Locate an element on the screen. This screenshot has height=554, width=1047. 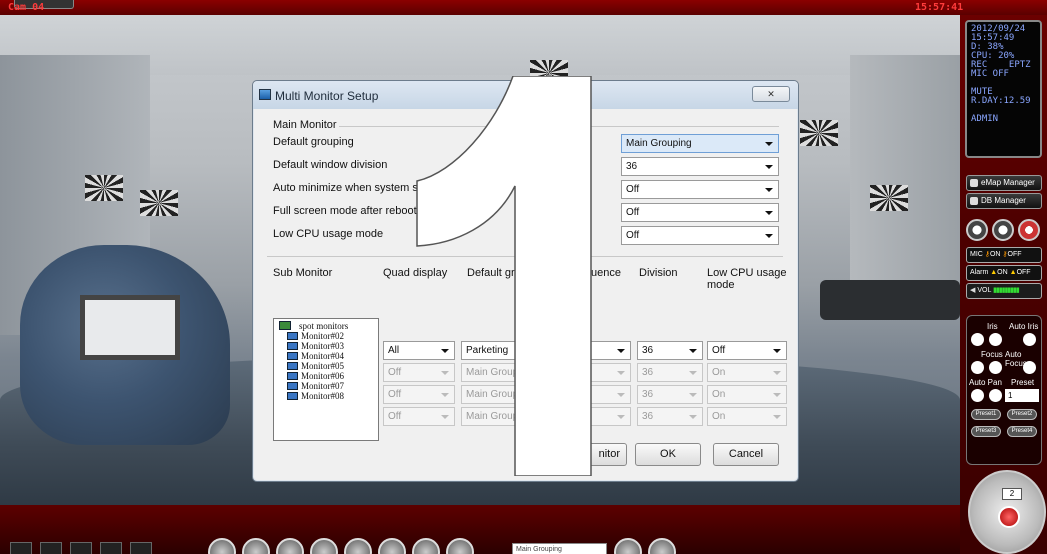
low-cpu-label: Low CPU usage mode is located at coordinates (328, 234).